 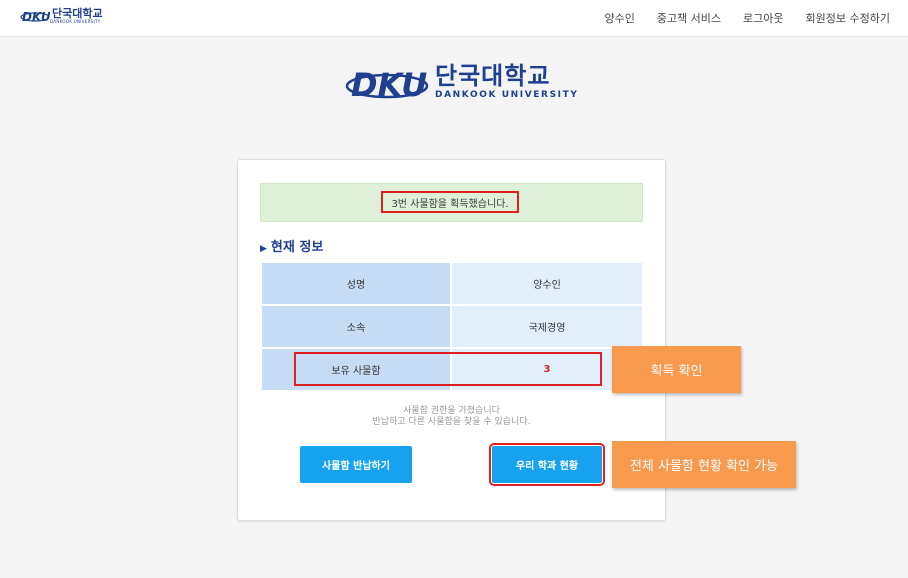 What do you see at coordinates (547, 464) in the screenshot?
I see `department-status-button: 우리 학과 현황` at bounding box center [547, 464].